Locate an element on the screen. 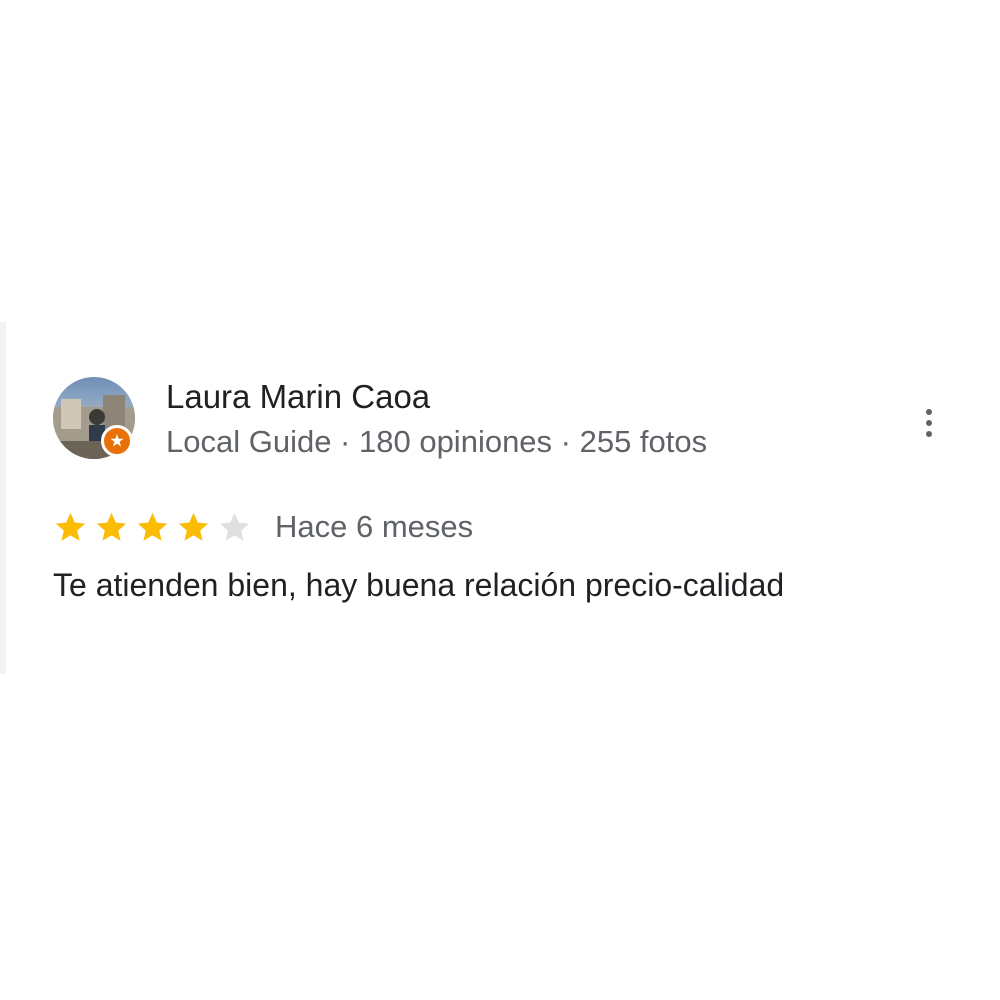 This screenshot has height=1000, width=1000. author-name: Laura Marin Caoa is located at coordinates (298, 397).